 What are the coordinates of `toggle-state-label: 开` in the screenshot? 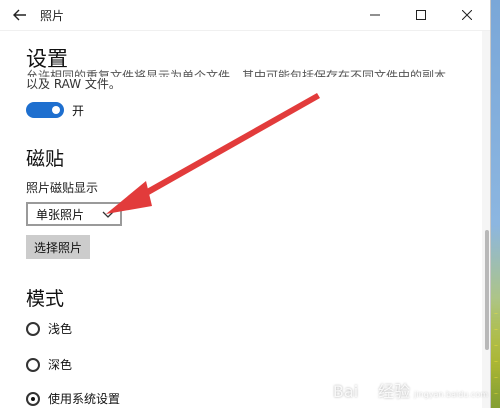 It's located at (78, 111).